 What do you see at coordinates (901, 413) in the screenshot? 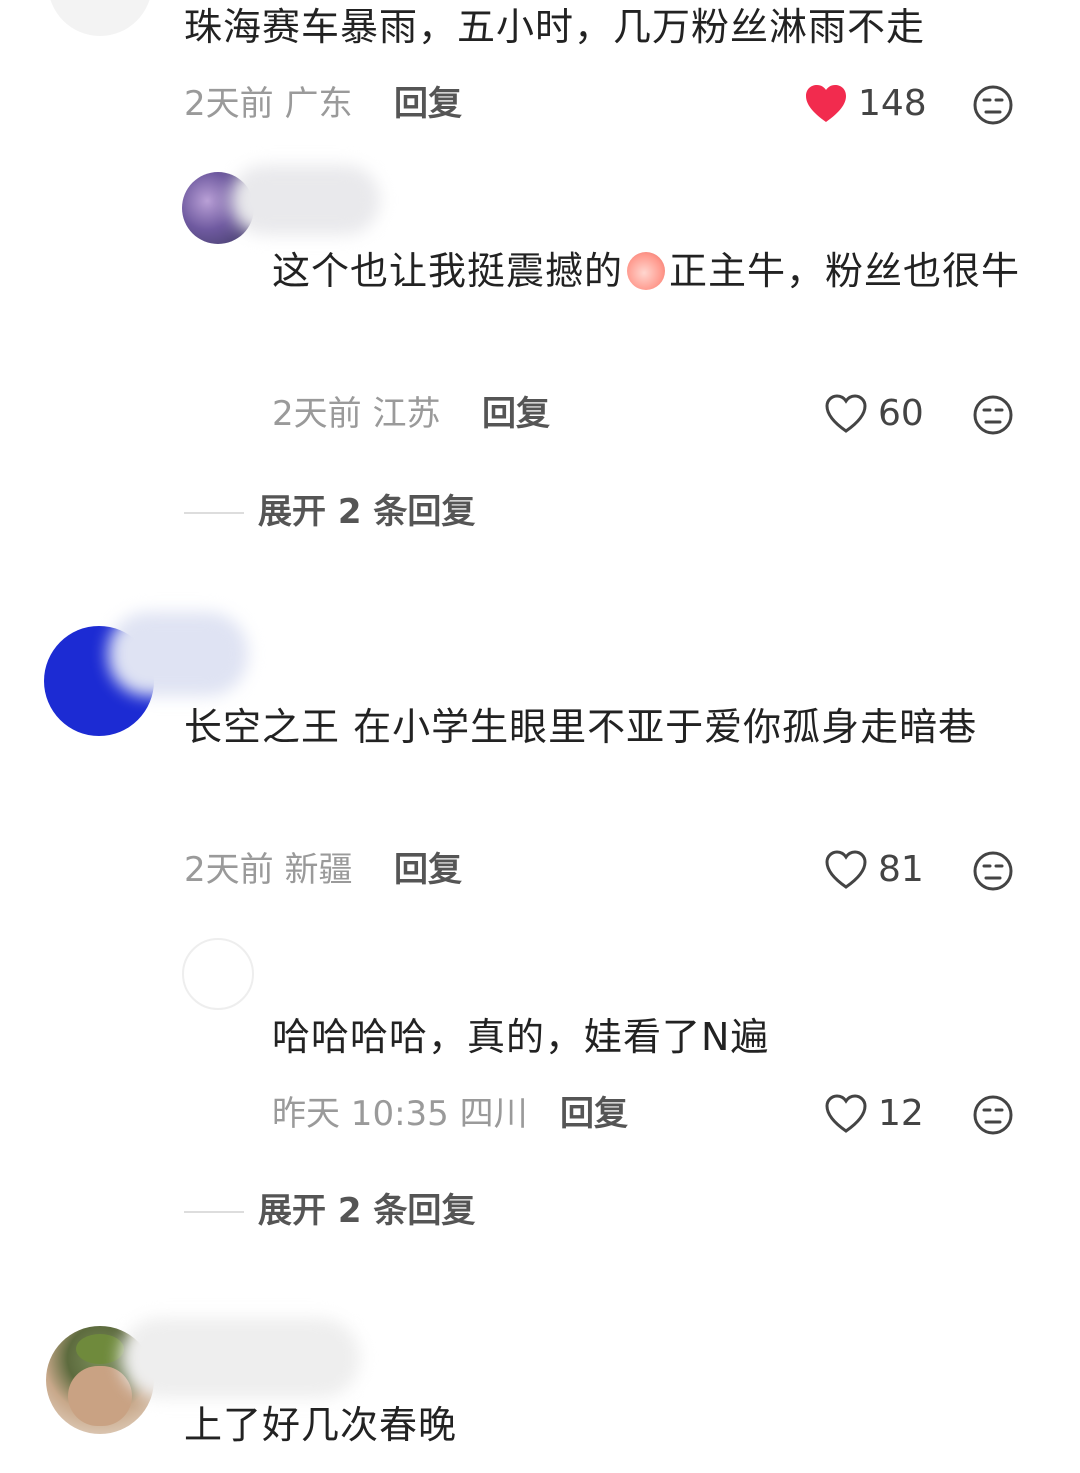
I see `like-count: 60` at bounding box center [901, 413].